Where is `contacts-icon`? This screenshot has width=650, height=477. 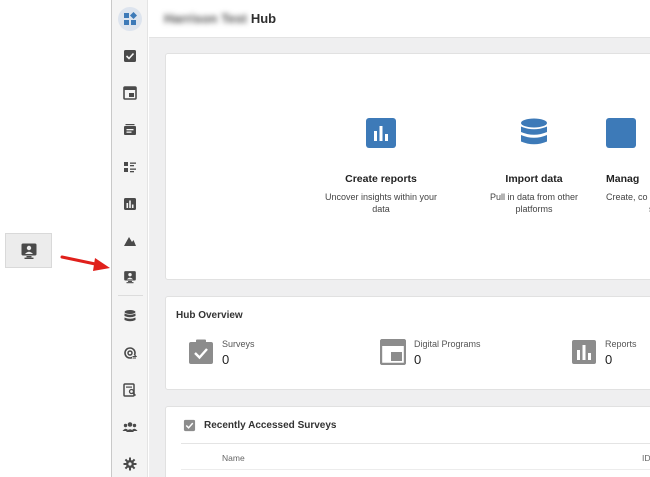
contacts-icon is located at coordinates (130, 130).